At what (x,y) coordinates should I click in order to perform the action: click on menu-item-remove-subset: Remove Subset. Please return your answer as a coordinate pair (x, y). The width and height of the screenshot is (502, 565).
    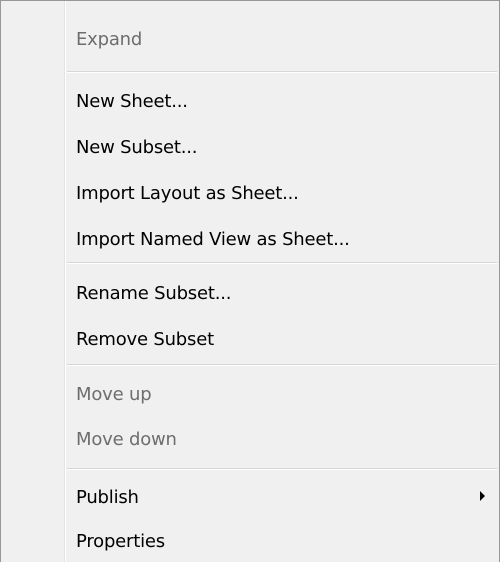
    Looking at the image, I should click on (145, 340).